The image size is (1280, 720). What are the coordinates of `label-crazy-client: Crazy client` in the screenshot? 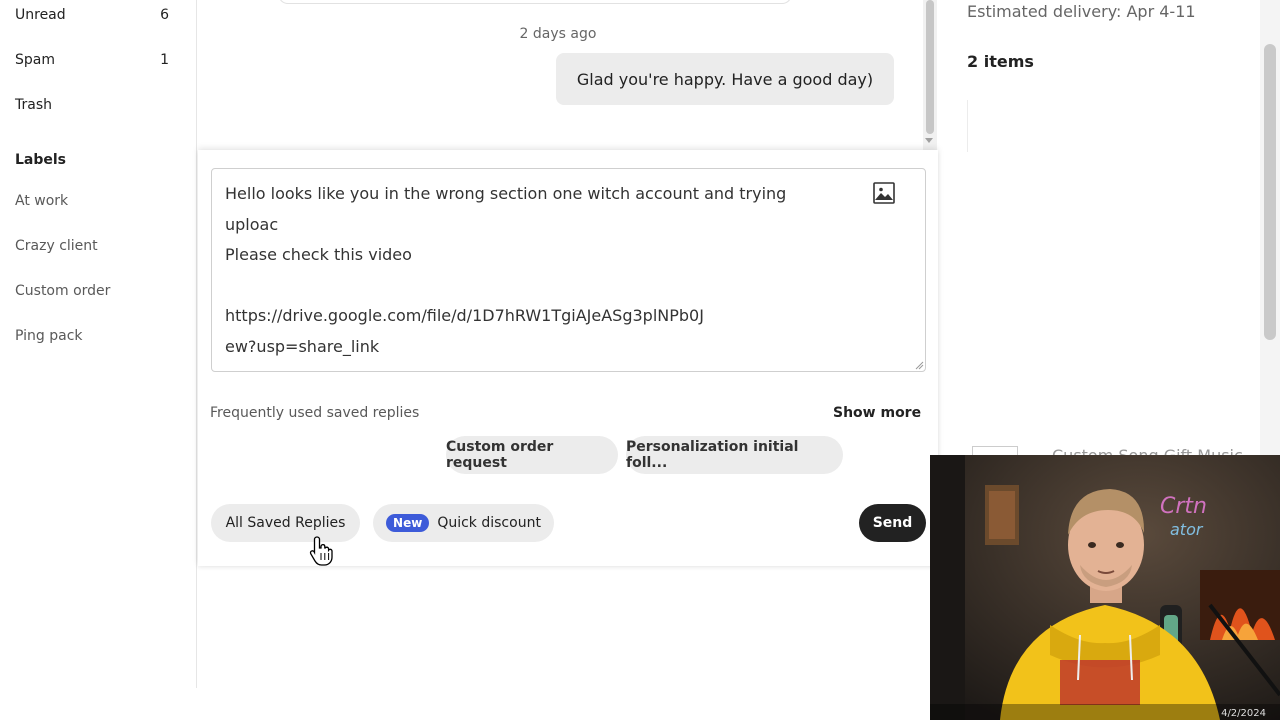 It's located at (56, 246).